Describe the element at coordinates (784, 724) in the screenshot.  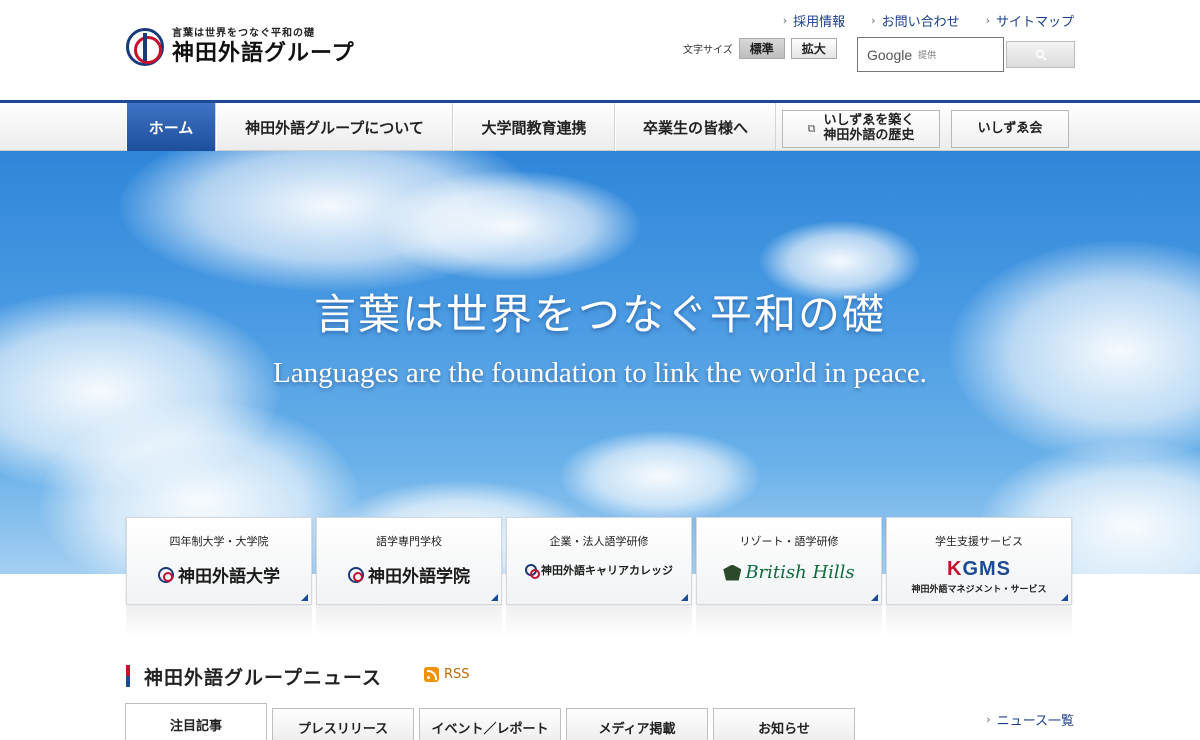
I see `tab-notices: お知らせ` at that location.